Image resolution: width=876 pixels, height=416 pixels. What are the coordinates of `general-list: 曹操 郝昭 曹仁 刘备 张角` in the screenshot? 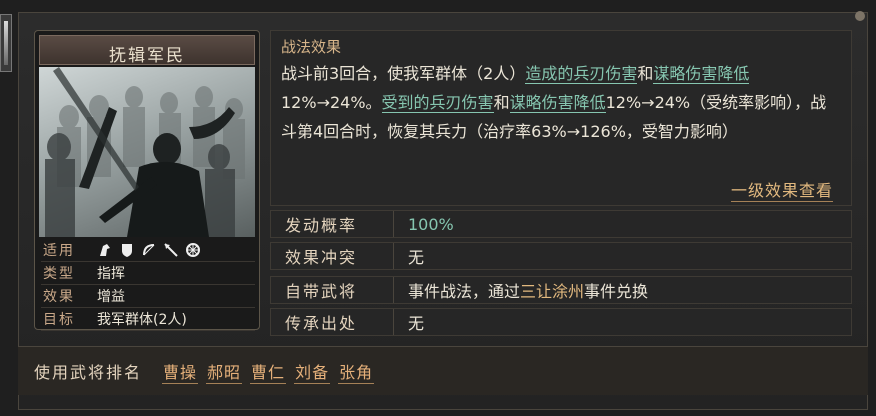 It's located at (268, 371).